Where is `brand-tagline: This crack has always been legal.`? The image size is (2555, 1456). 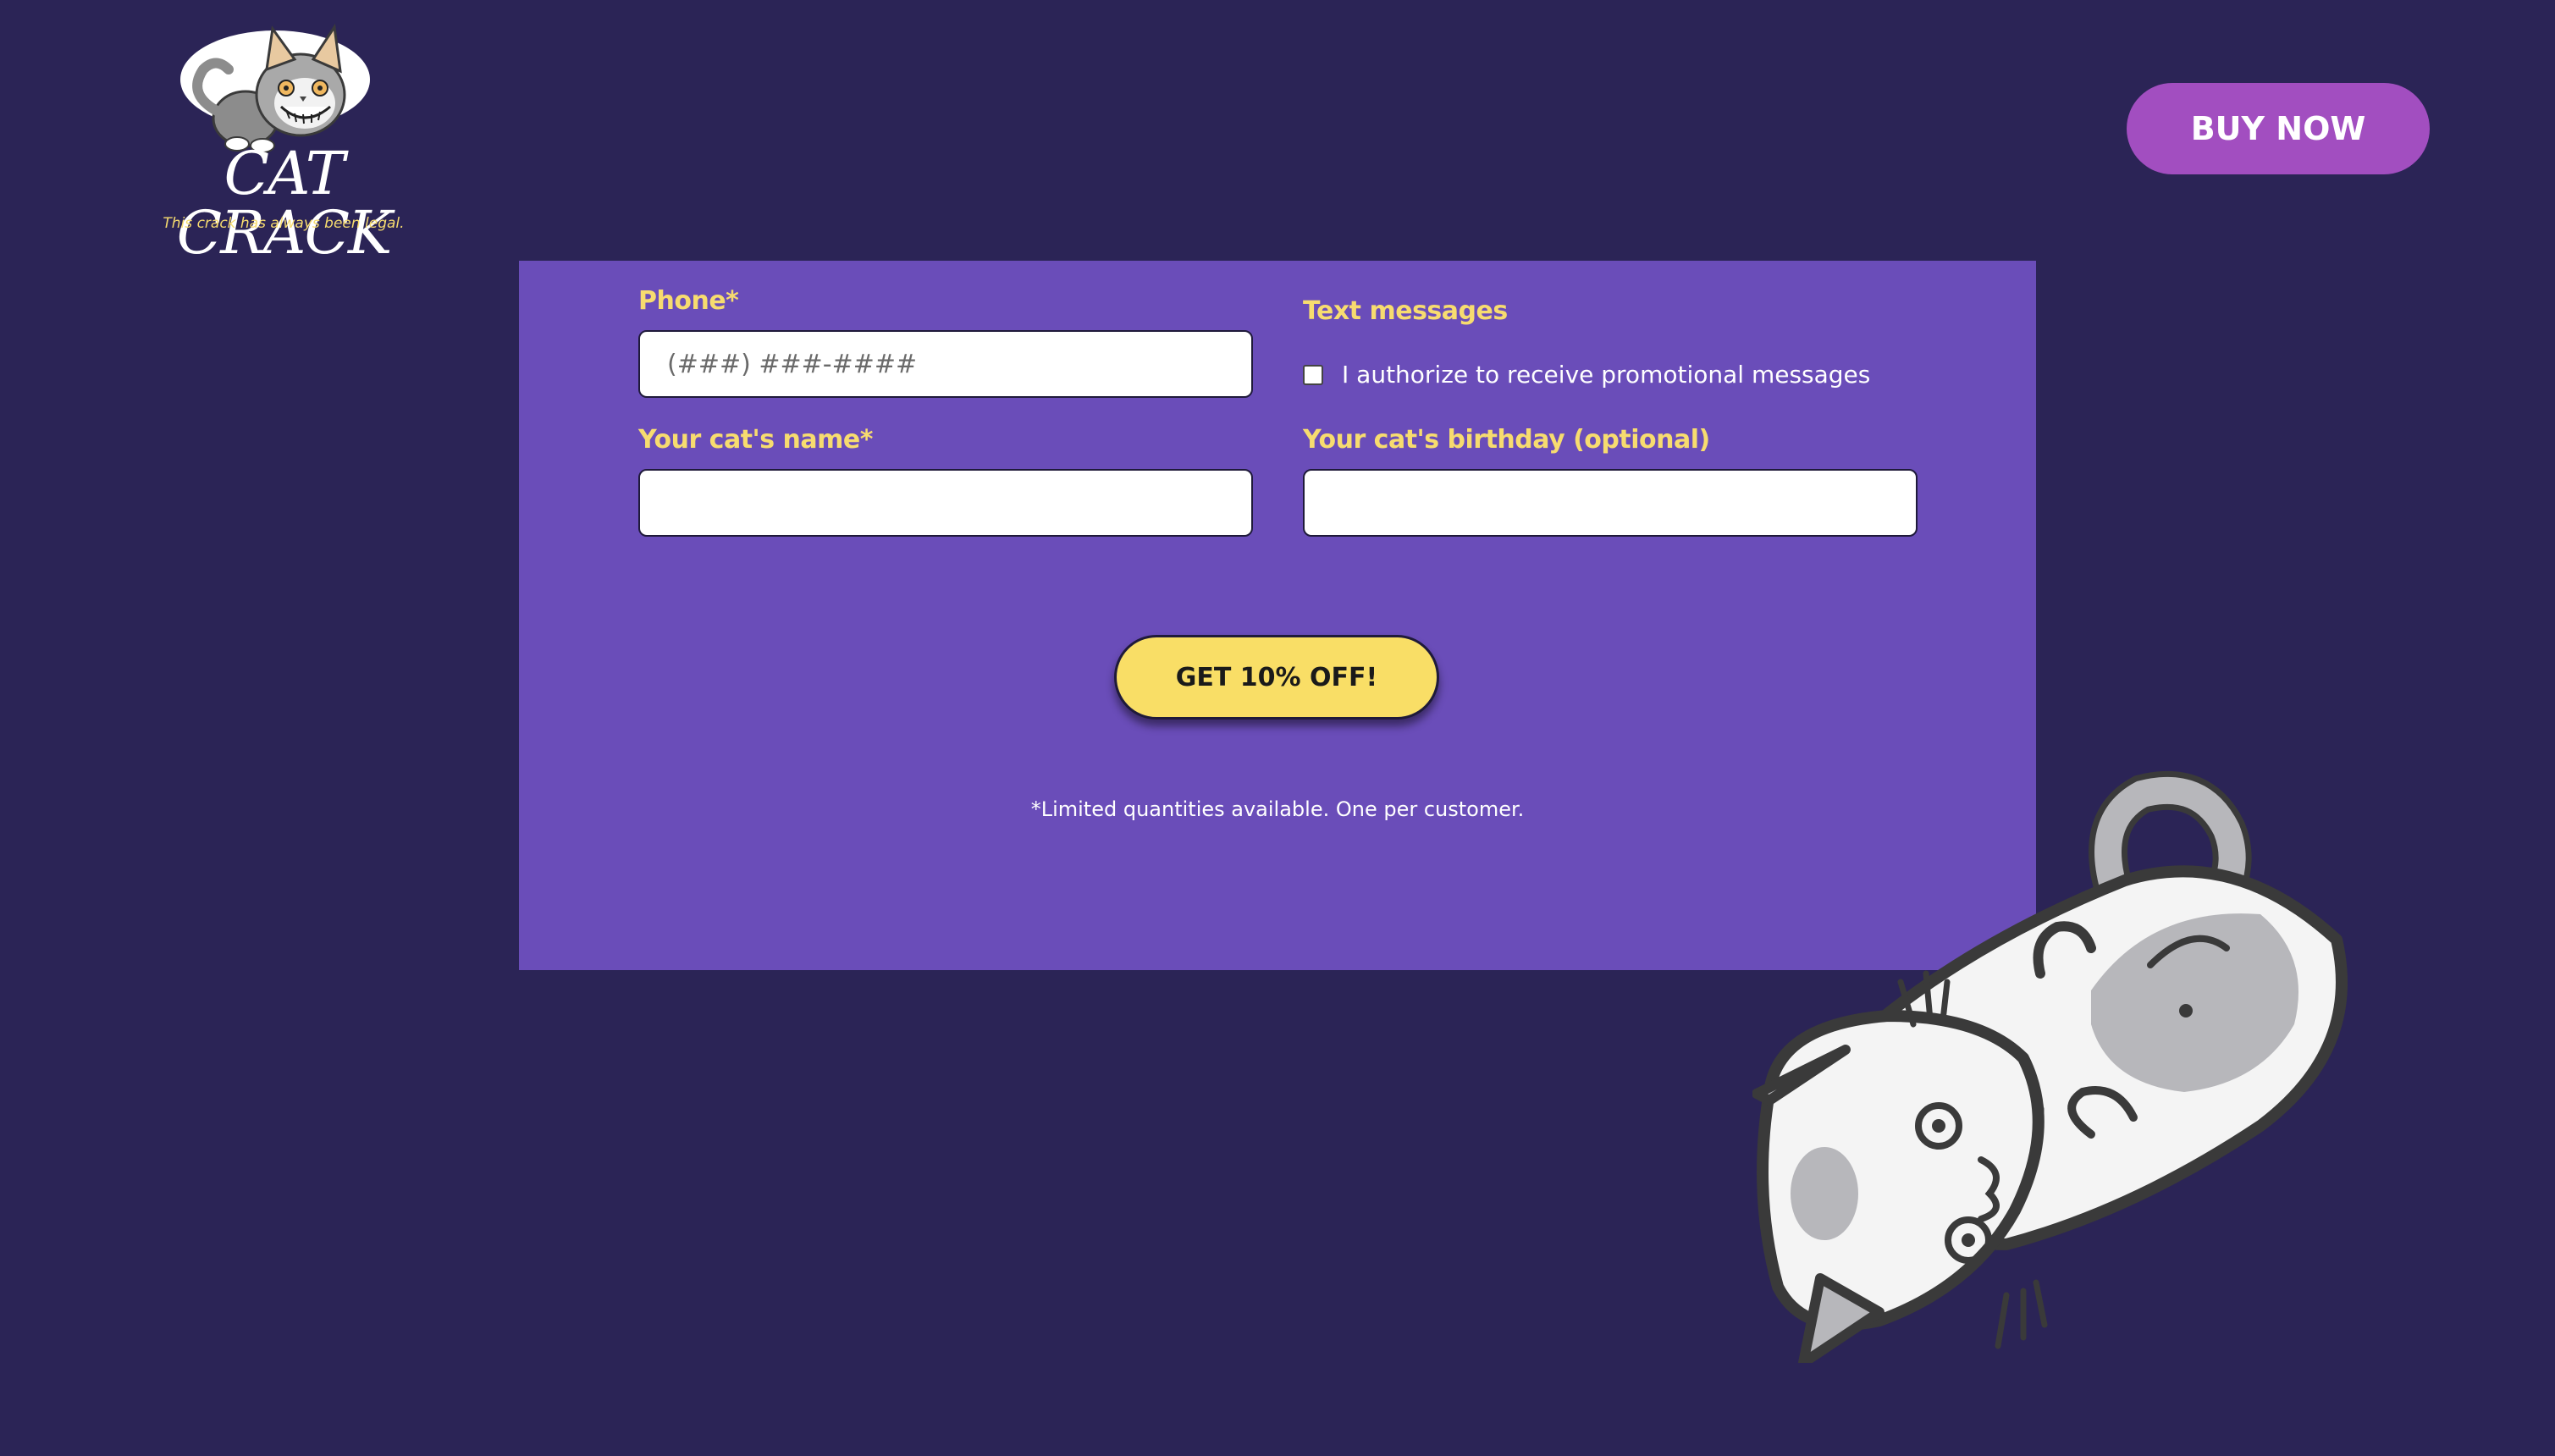
brand-tagline: This crack has always been legal. is located at coordinates (284, 223).